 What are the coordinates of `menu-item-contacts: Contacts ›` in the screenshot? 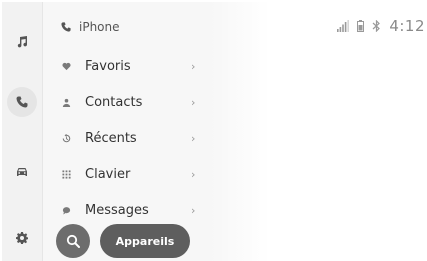 It's located at (127, 102).